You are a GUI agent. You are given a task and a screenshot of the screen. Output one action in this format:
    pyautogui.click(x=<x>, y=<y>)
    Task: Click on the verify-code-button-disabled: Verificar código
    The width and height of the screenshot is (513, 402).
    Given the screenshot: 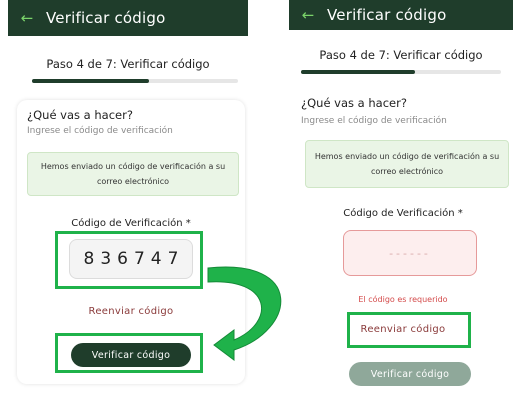 What is the action you would take?
    pyautogui.click(x=410, y=374)
    